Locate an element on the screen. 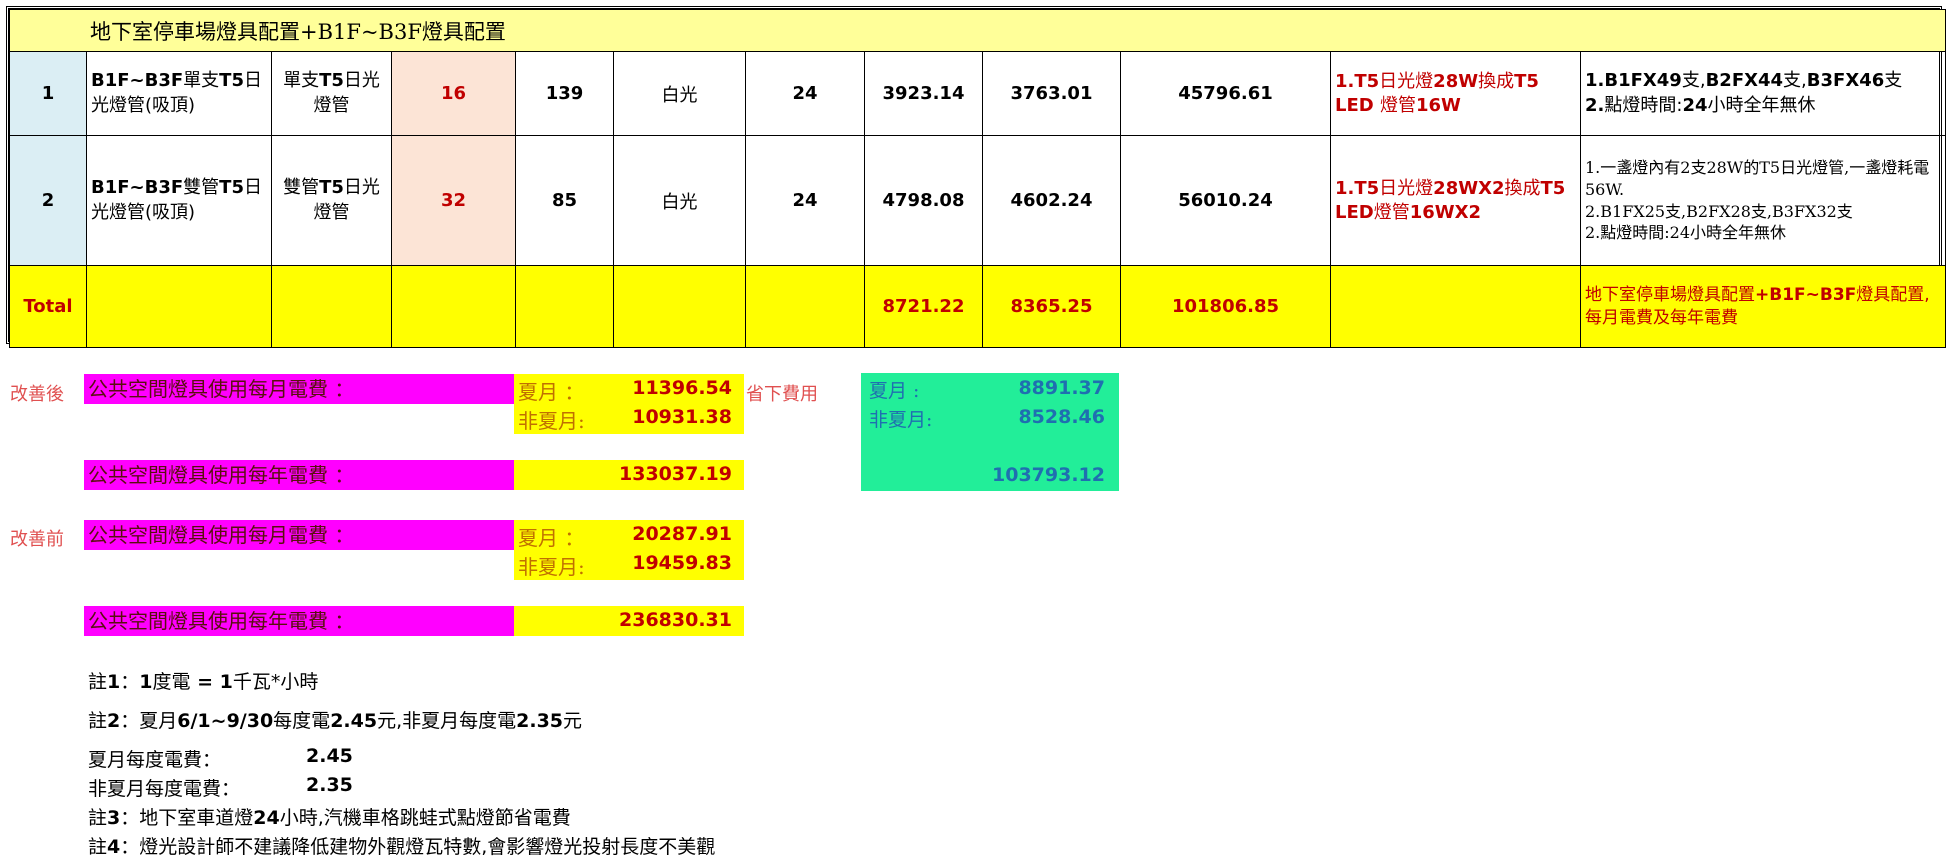 The image size is (1949, 864). before-monthly-label: 公共空間燈具使用每月電費 ： is located at coordinates (299, 535).